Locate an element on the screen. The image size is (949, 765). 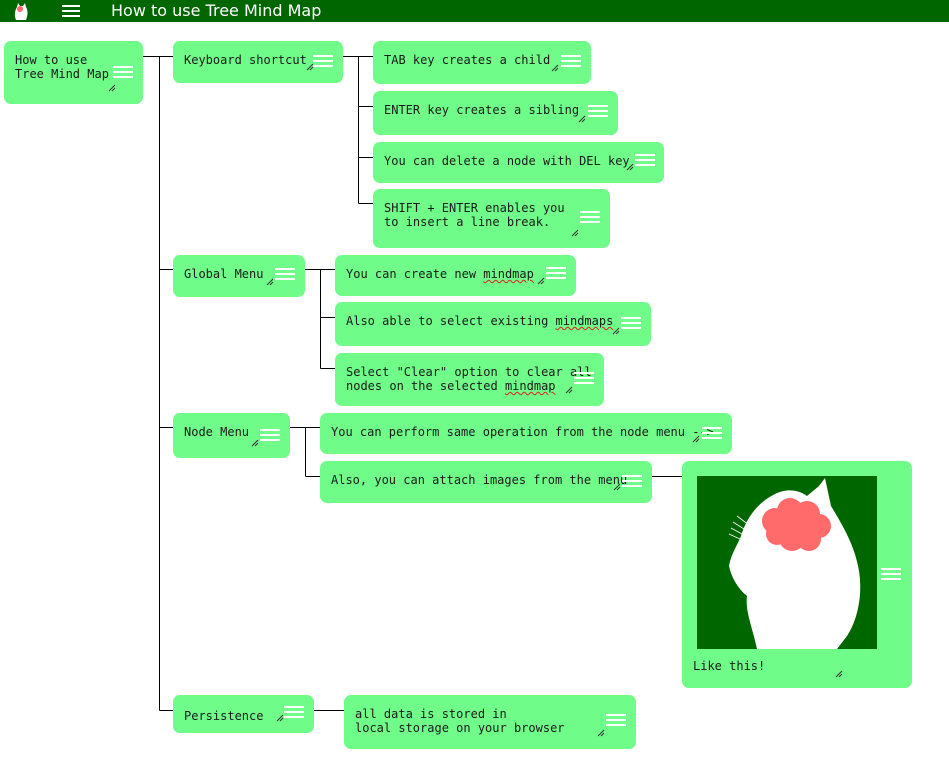
node-text: Also able to select existing mindmaps is located at coordinates (479, 321).